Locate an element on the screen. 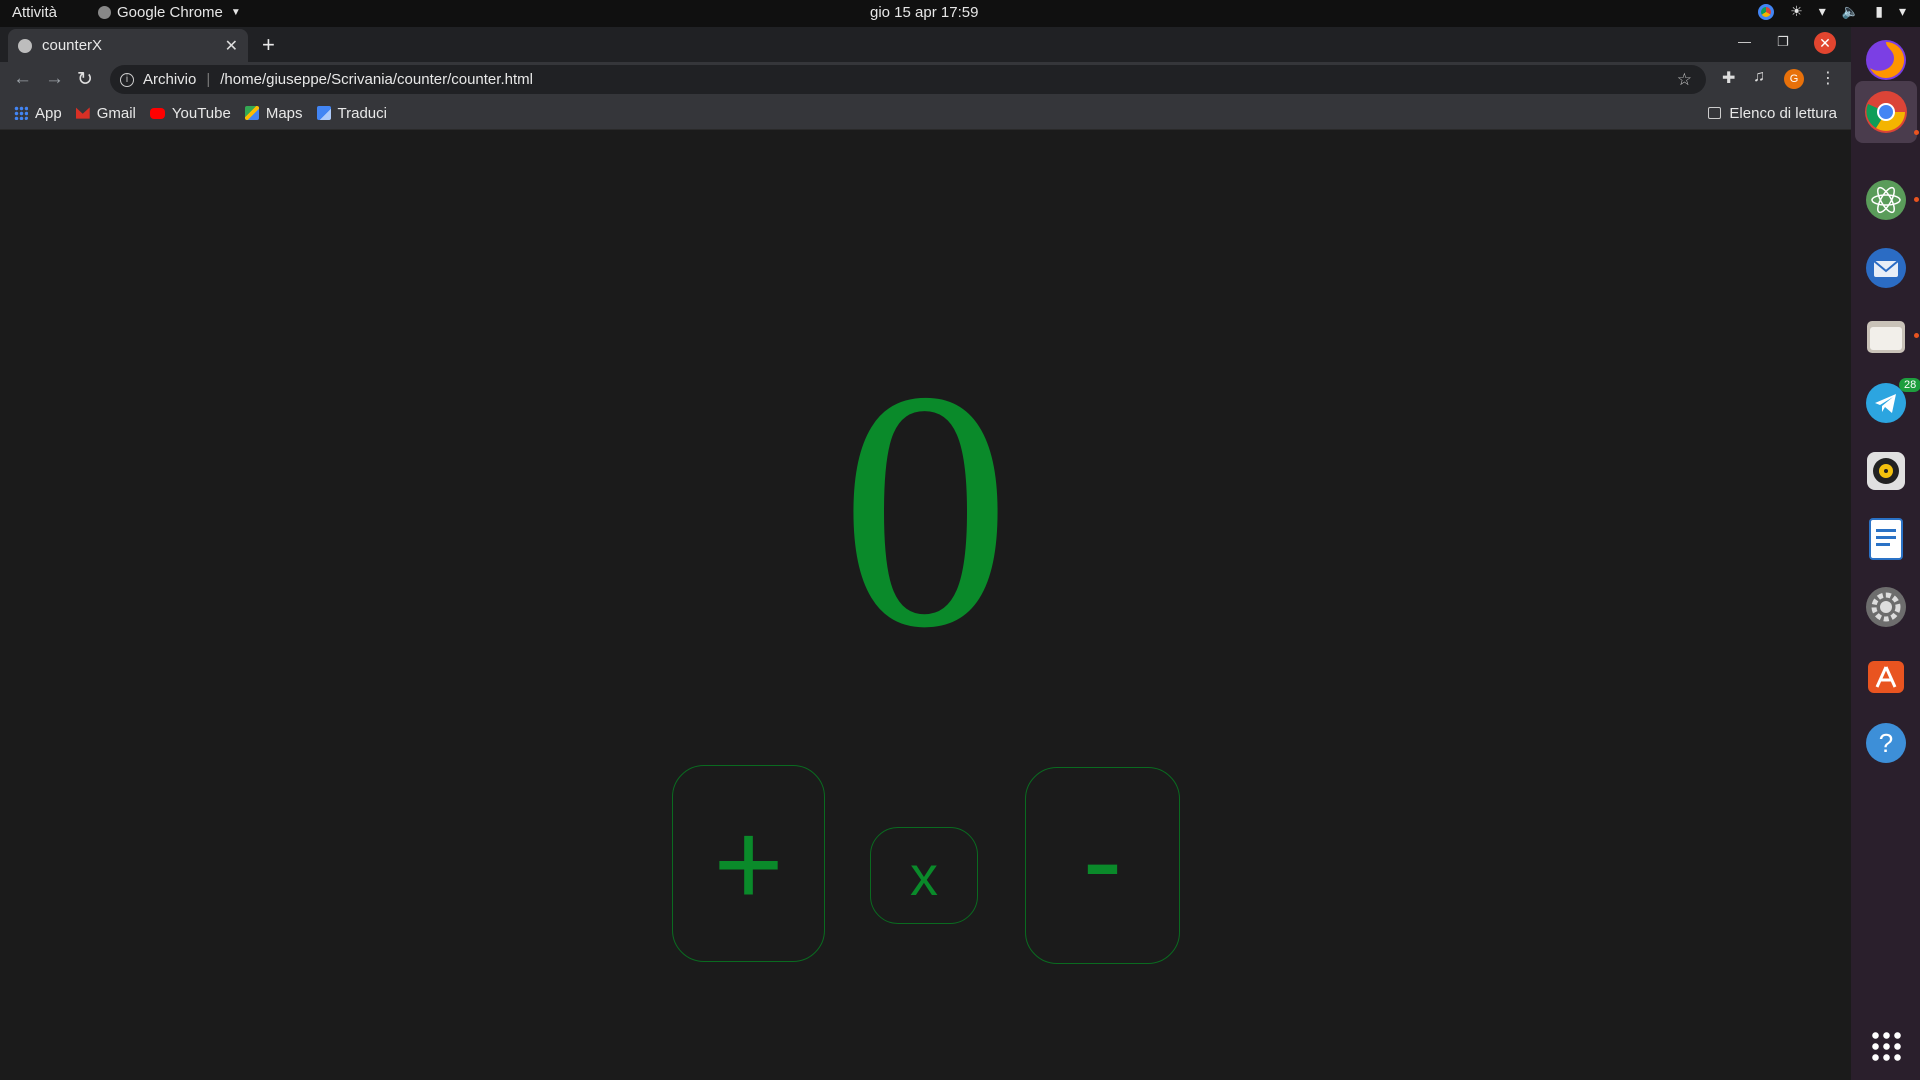 The width and height of the screenshot is (1920, 1080). volume-icon: 🔈 is located at coordinates (1850, 11).